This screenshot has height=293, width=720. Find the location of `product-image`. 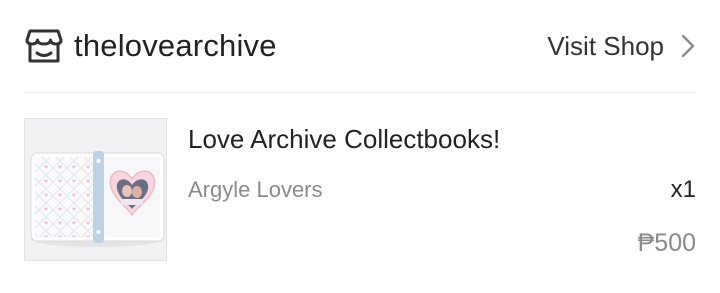

product-image is located at coordinates (95, 189).